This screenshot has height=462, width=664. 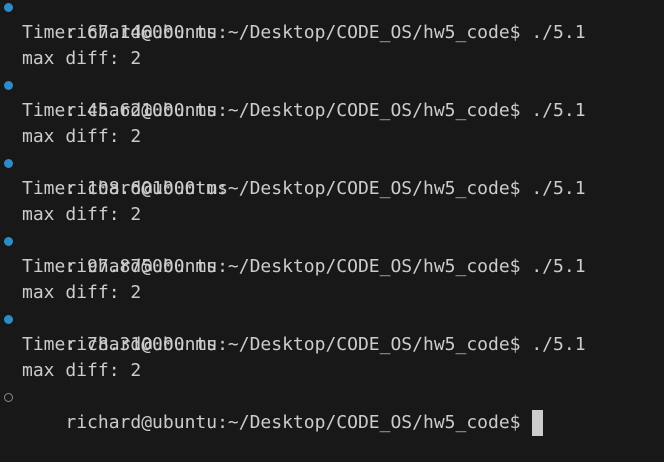 What do you see at coordinates (120, 32) in the screenshot?
I see `output-time: Time: 67.146000 ms` at bounding box center [120, 32].